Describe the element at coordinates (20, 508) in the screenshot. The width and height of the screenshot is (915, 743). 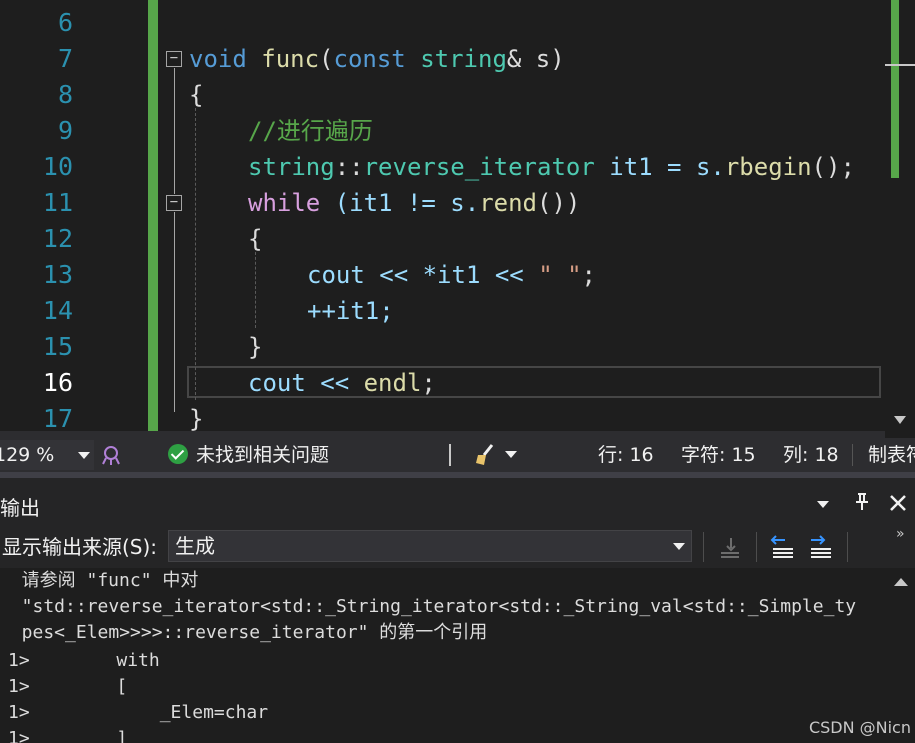
I see `panel-title: 输出` at that location.